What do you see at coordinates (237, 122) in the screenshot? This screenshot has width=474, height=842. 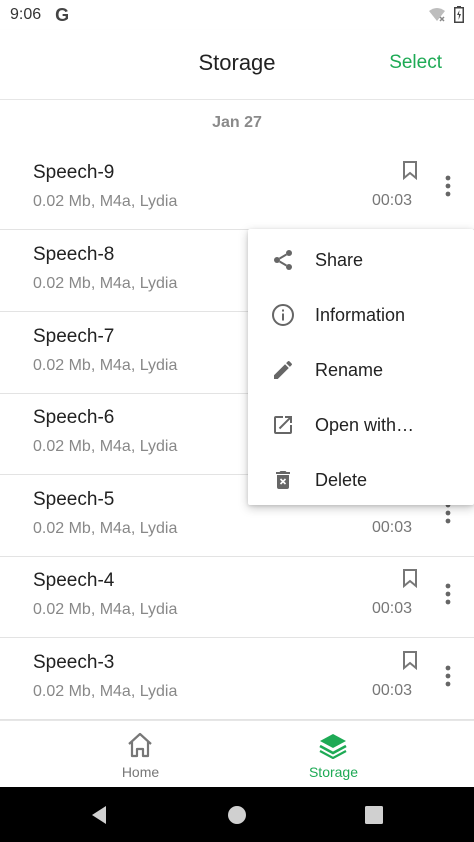 I see `date-header: Jan 27` at bounding box center [237, 122].